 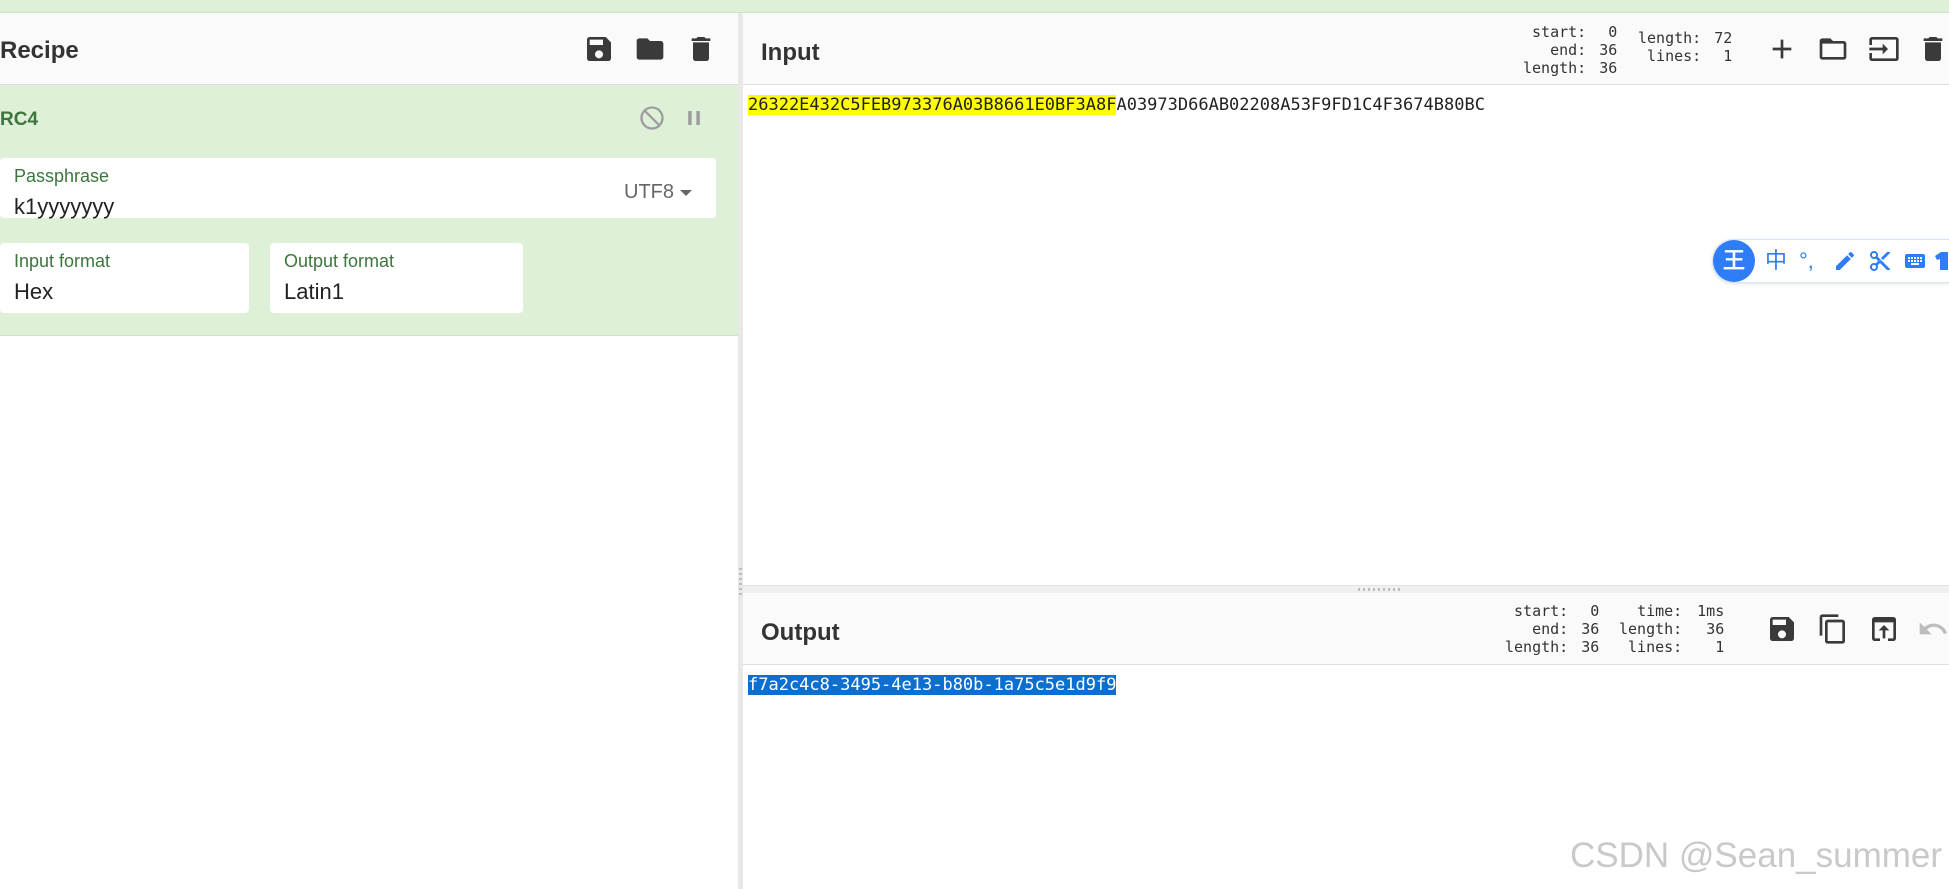 What do you see at coordinates (1300, 105) in the screenshot?
I see `input-text-rest: A03973D66AB02208A53F9FD1C4F3674B80BC` at bounding box center [1300, 105].